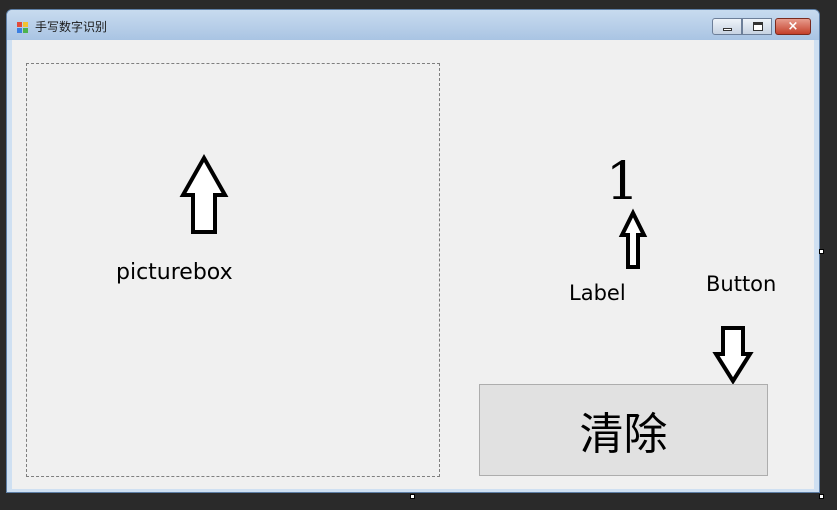 This screenshot has height=510, width=837. I want to click on resize-handle-corner, so click(821, 496).